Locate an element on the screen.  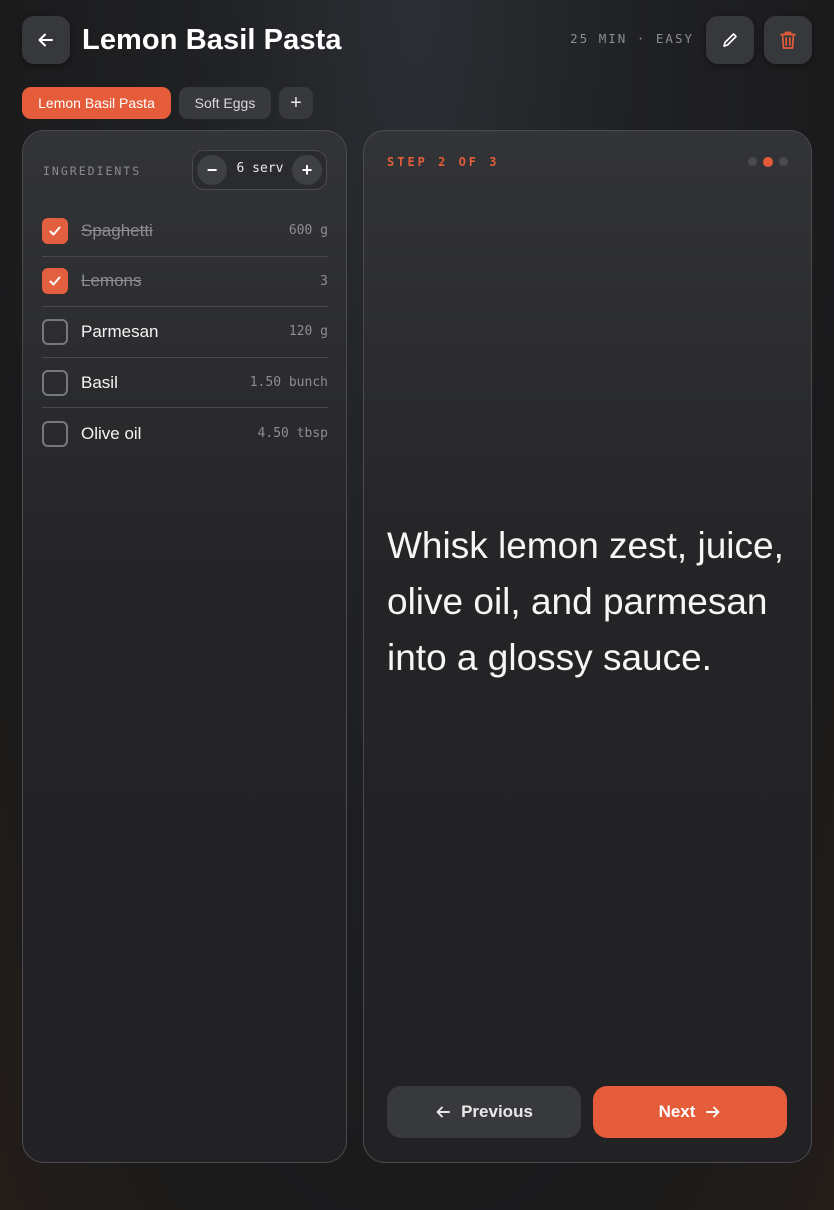
increase-servings-button: + is located at coordinates (307, 170).